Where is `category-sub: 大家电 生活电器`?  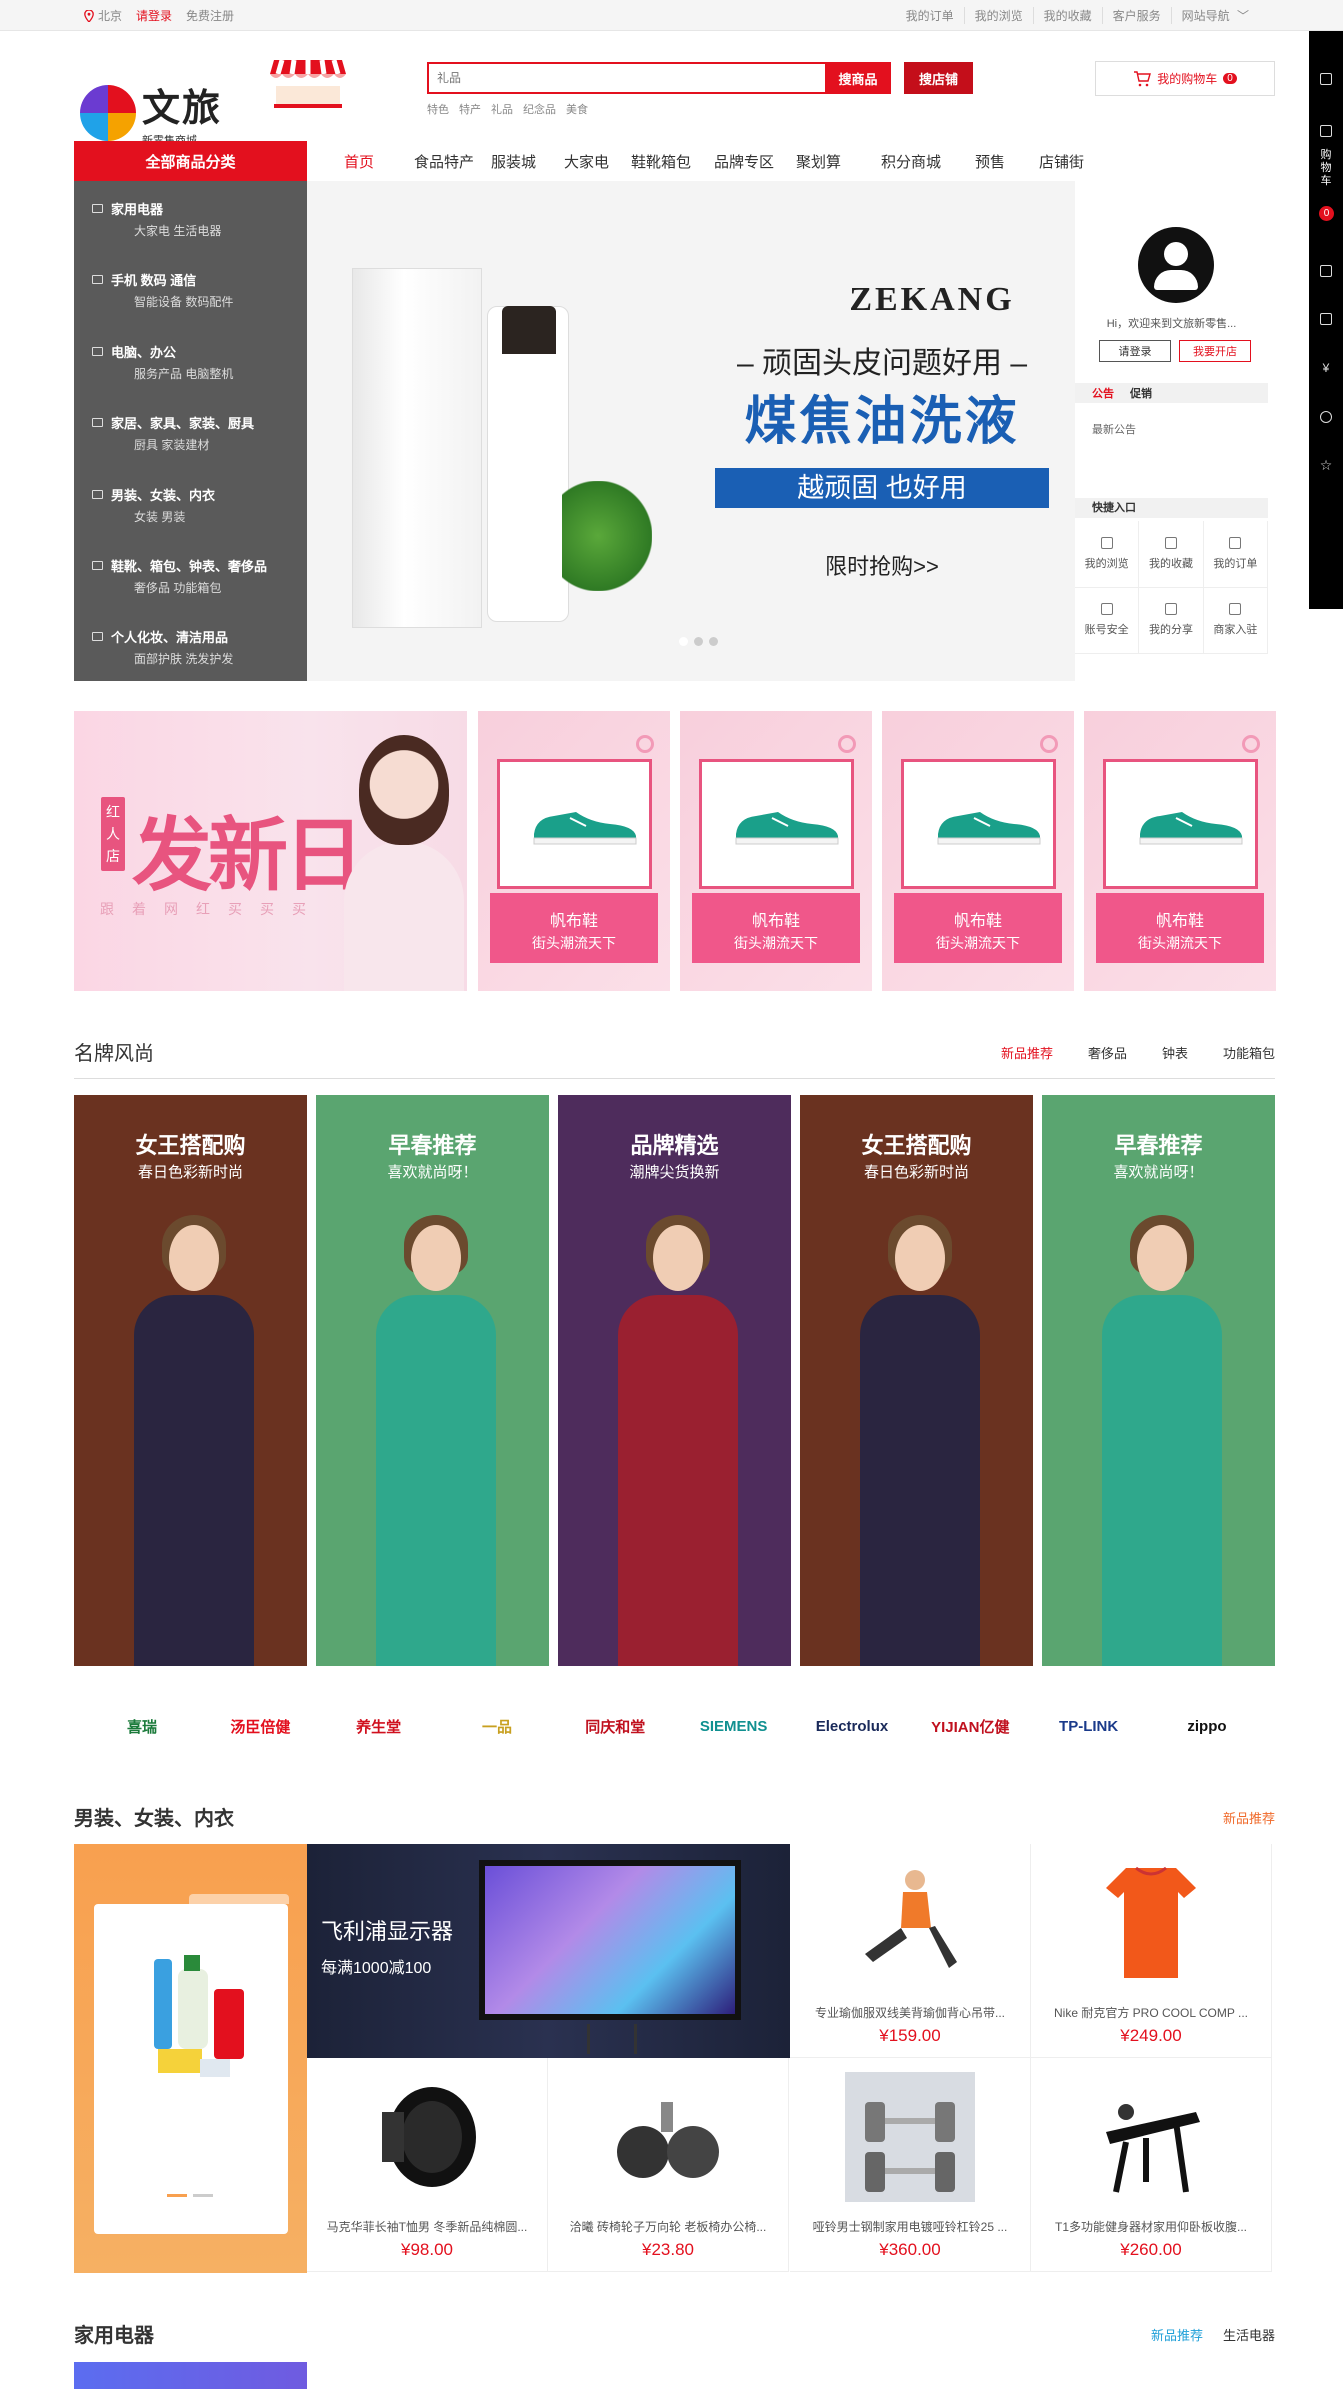 category-sub: 大家电 生活电器 is located at coordinates (220, 230).